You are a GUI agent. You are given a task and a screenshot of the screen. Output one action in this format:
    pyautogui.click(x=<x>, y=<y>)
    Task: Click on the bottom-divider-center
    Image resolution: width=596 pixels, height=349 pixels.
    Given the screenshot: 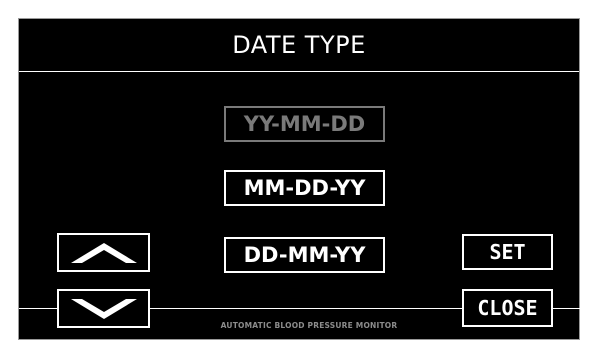 What is the action you would take?
    pyautogui.click(x=306, y=308)
    